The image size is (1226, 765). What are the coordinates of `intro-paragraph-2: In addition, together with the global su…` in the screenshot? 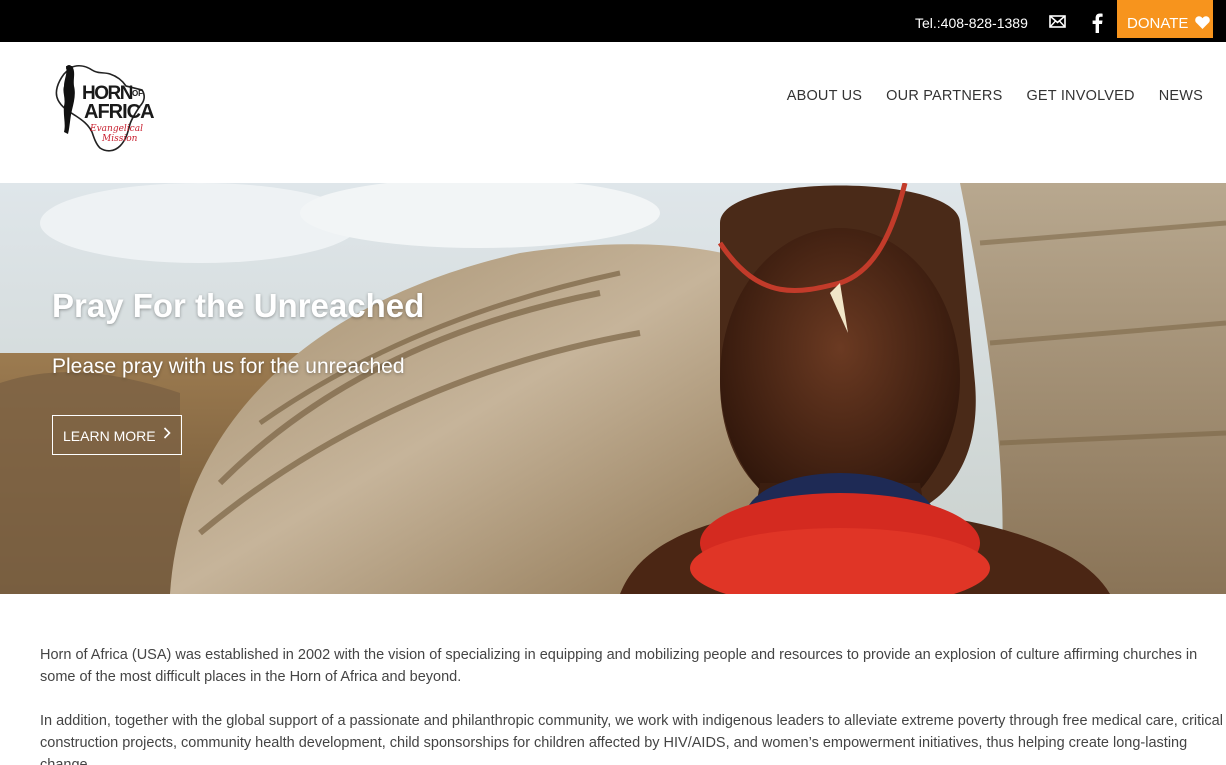 It's located at (631, 739).